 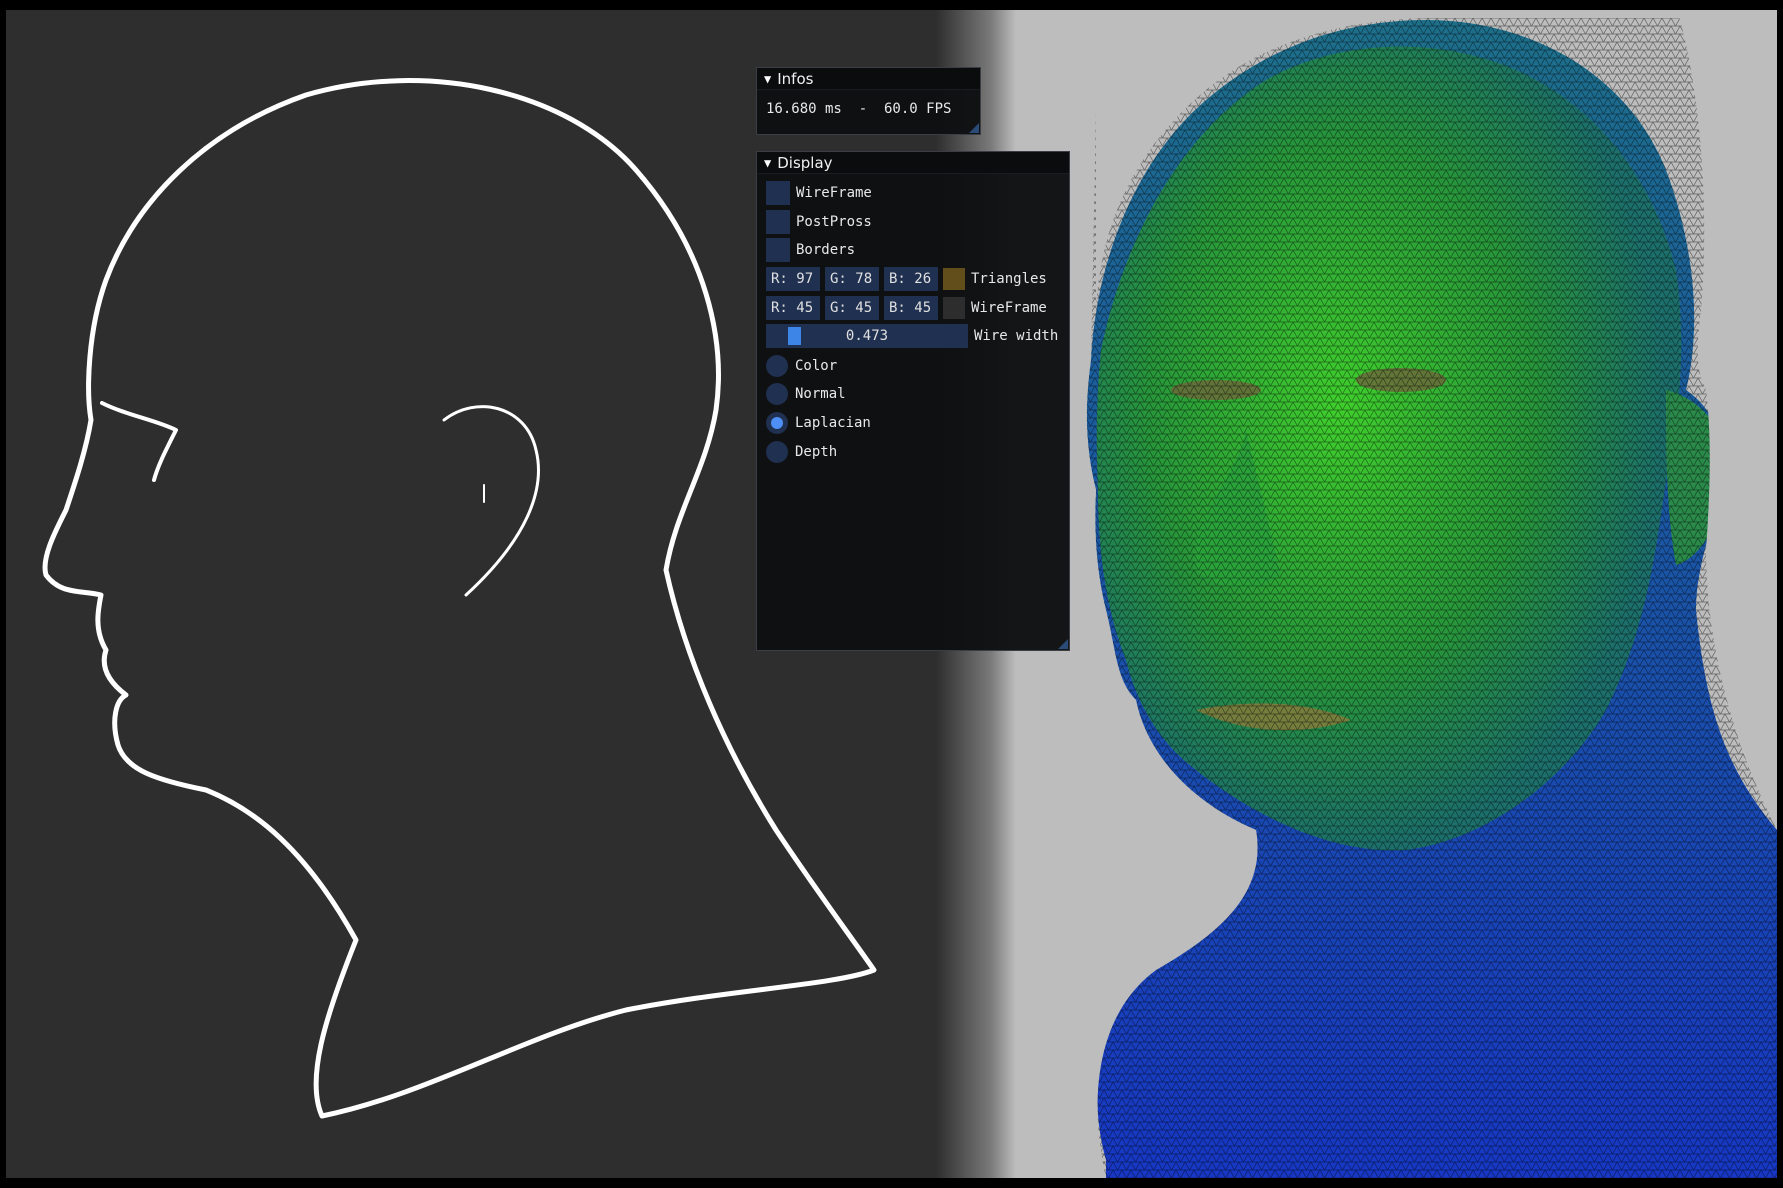 I want to click on depth-radio-label: Depth, so click(x=816, y=452).